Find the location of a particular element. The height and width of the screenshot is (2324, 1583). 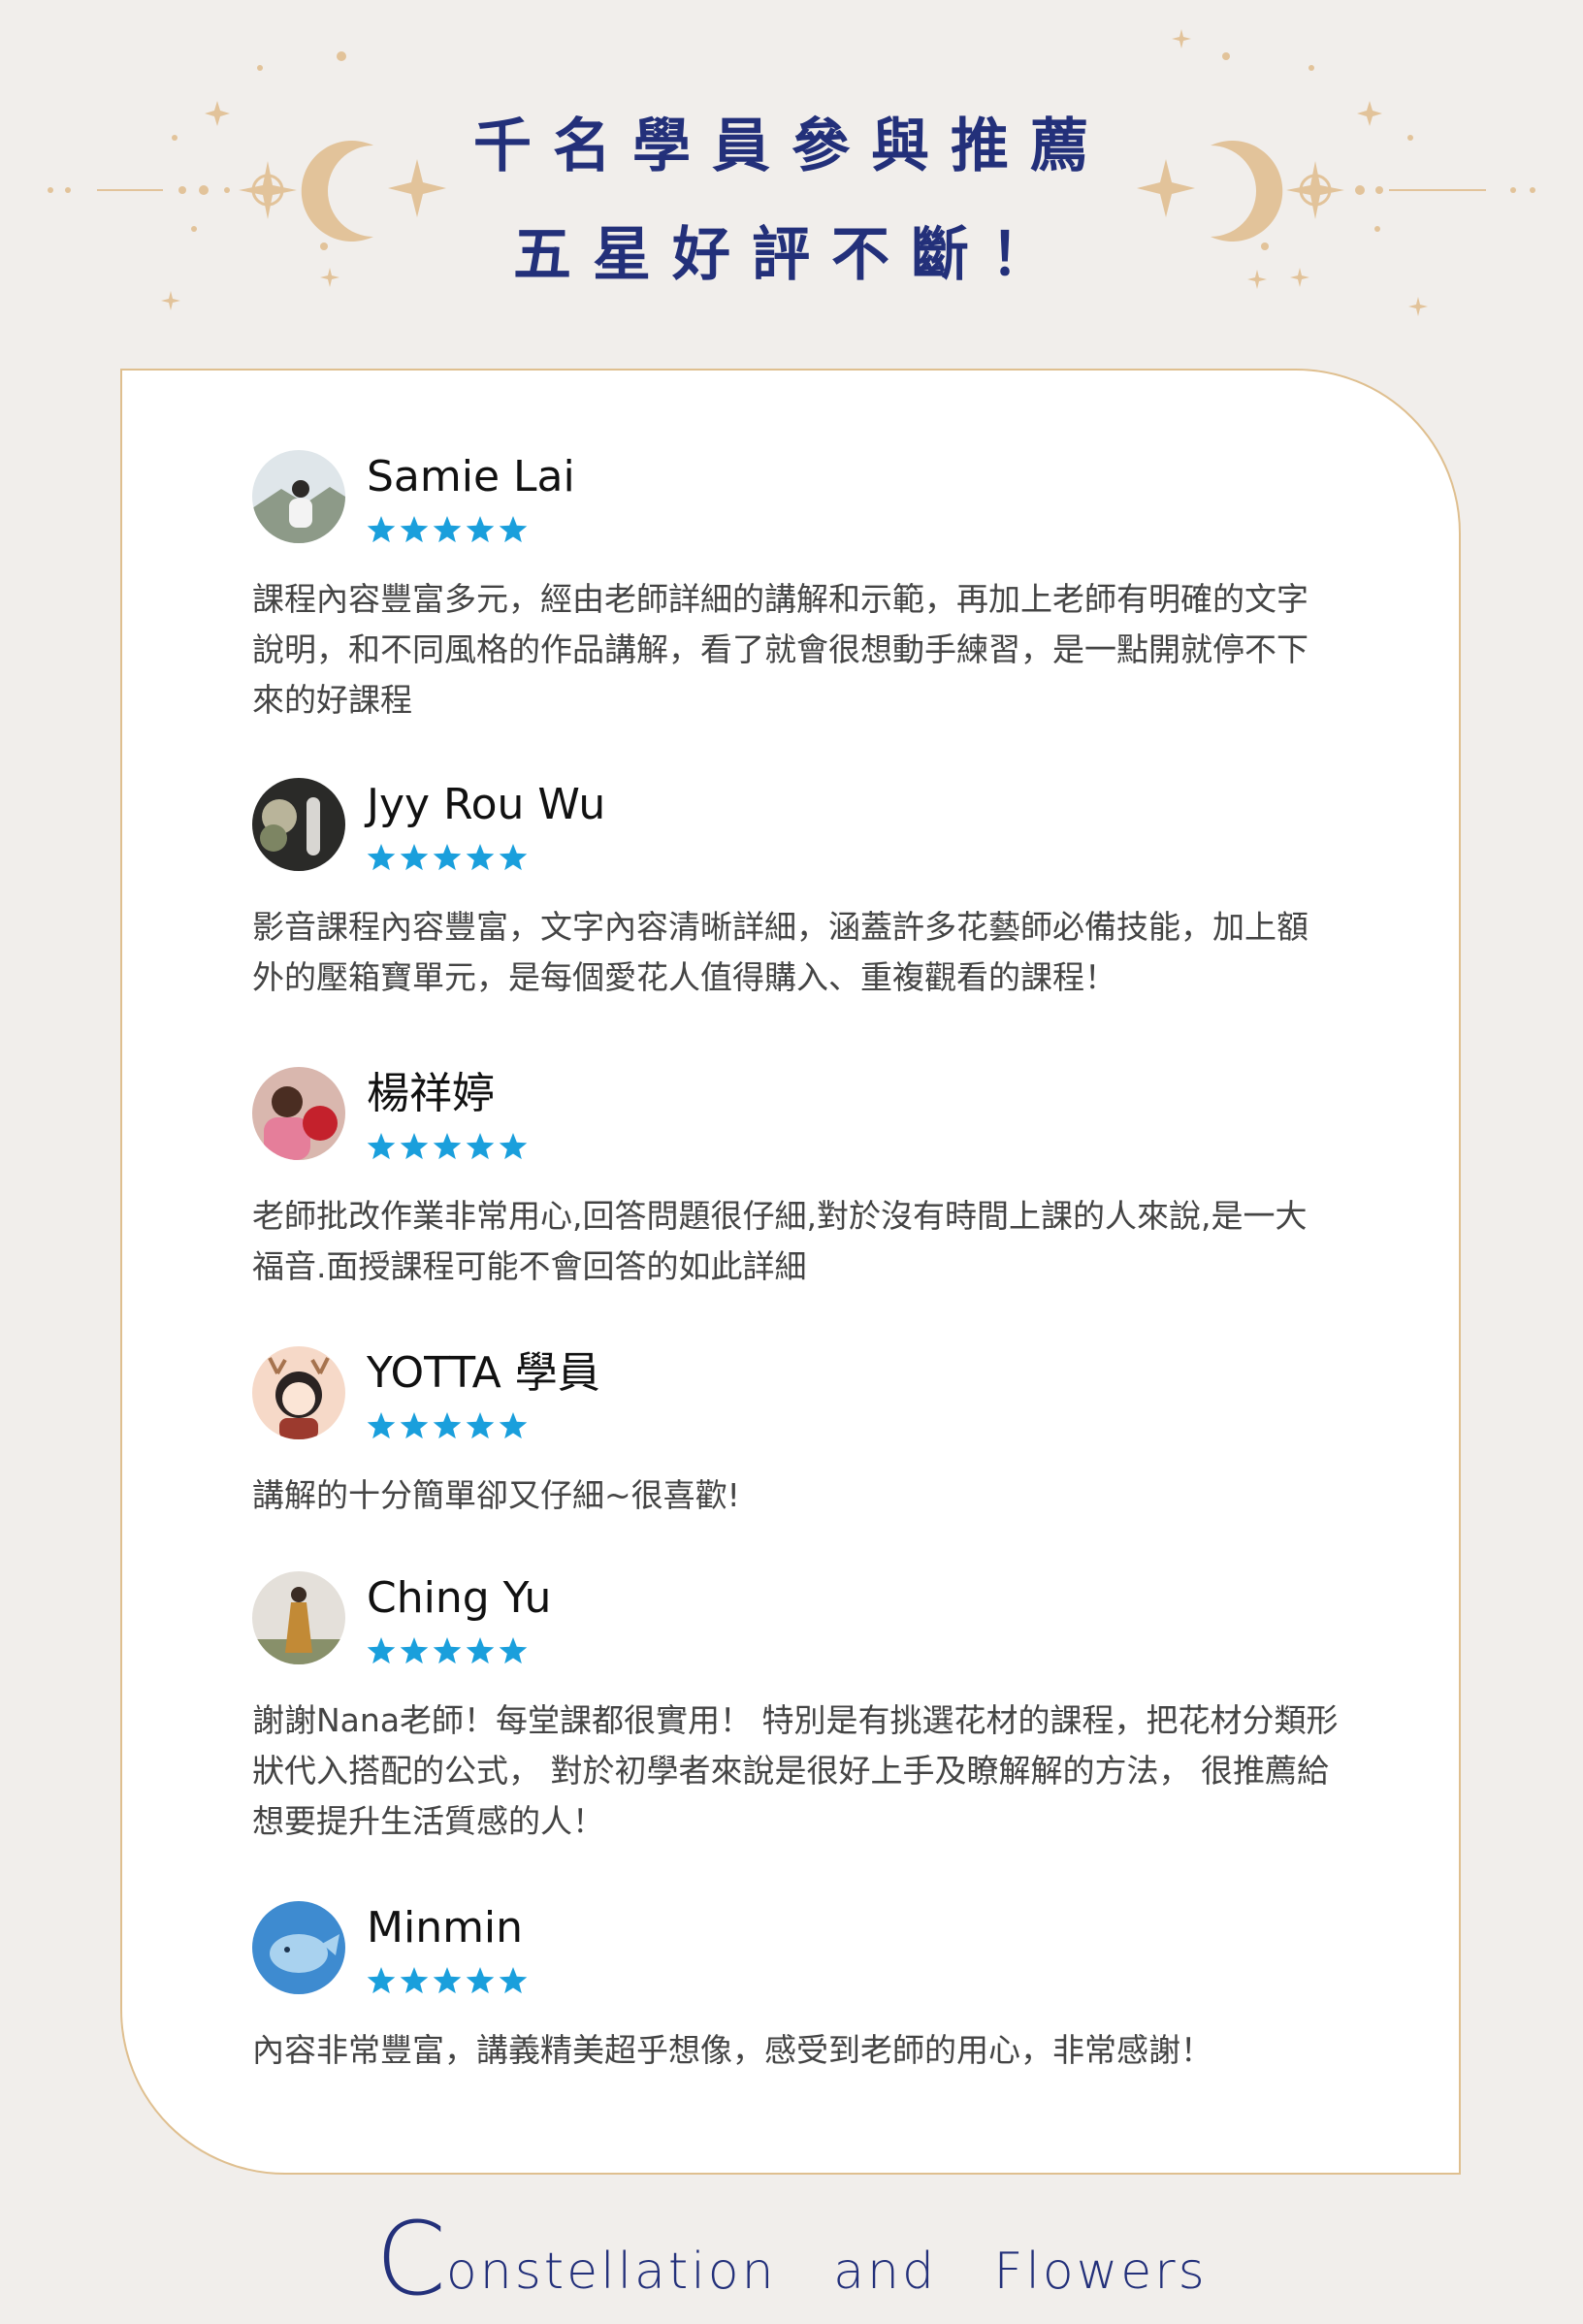

brand-logo: Constellation and Flowers is located at coordinates (791, 2259).